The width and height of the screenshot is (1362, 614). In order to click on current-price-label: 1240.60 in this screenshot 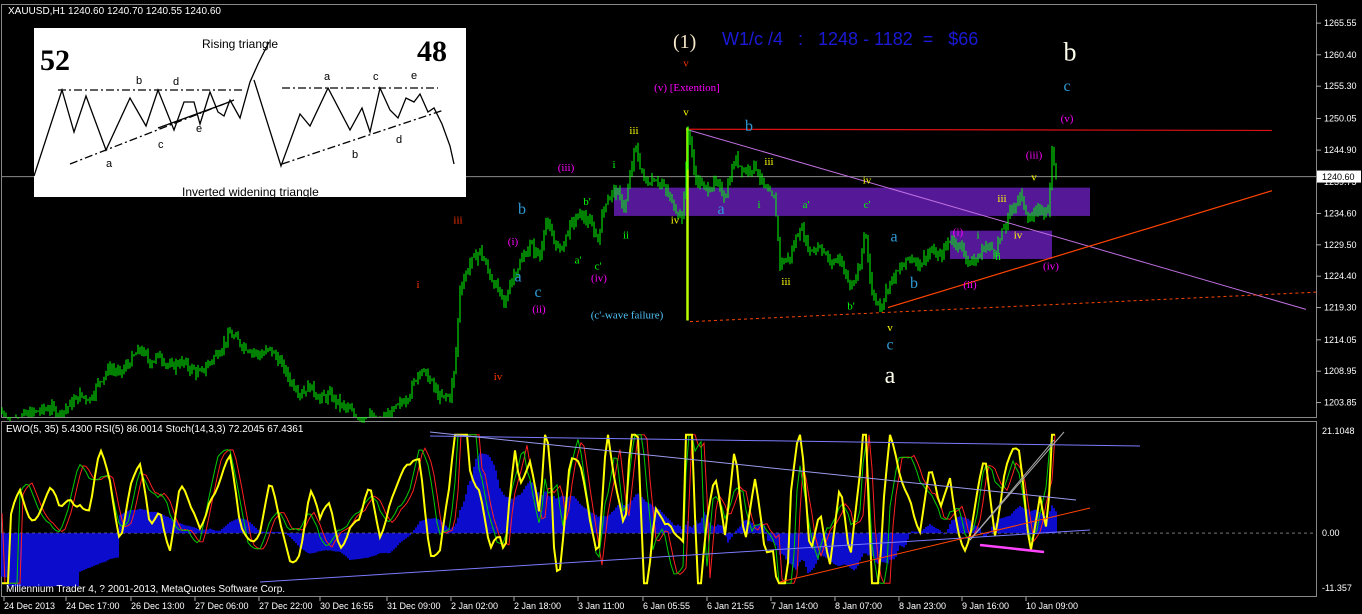, I will do `click(1338, 177)`.